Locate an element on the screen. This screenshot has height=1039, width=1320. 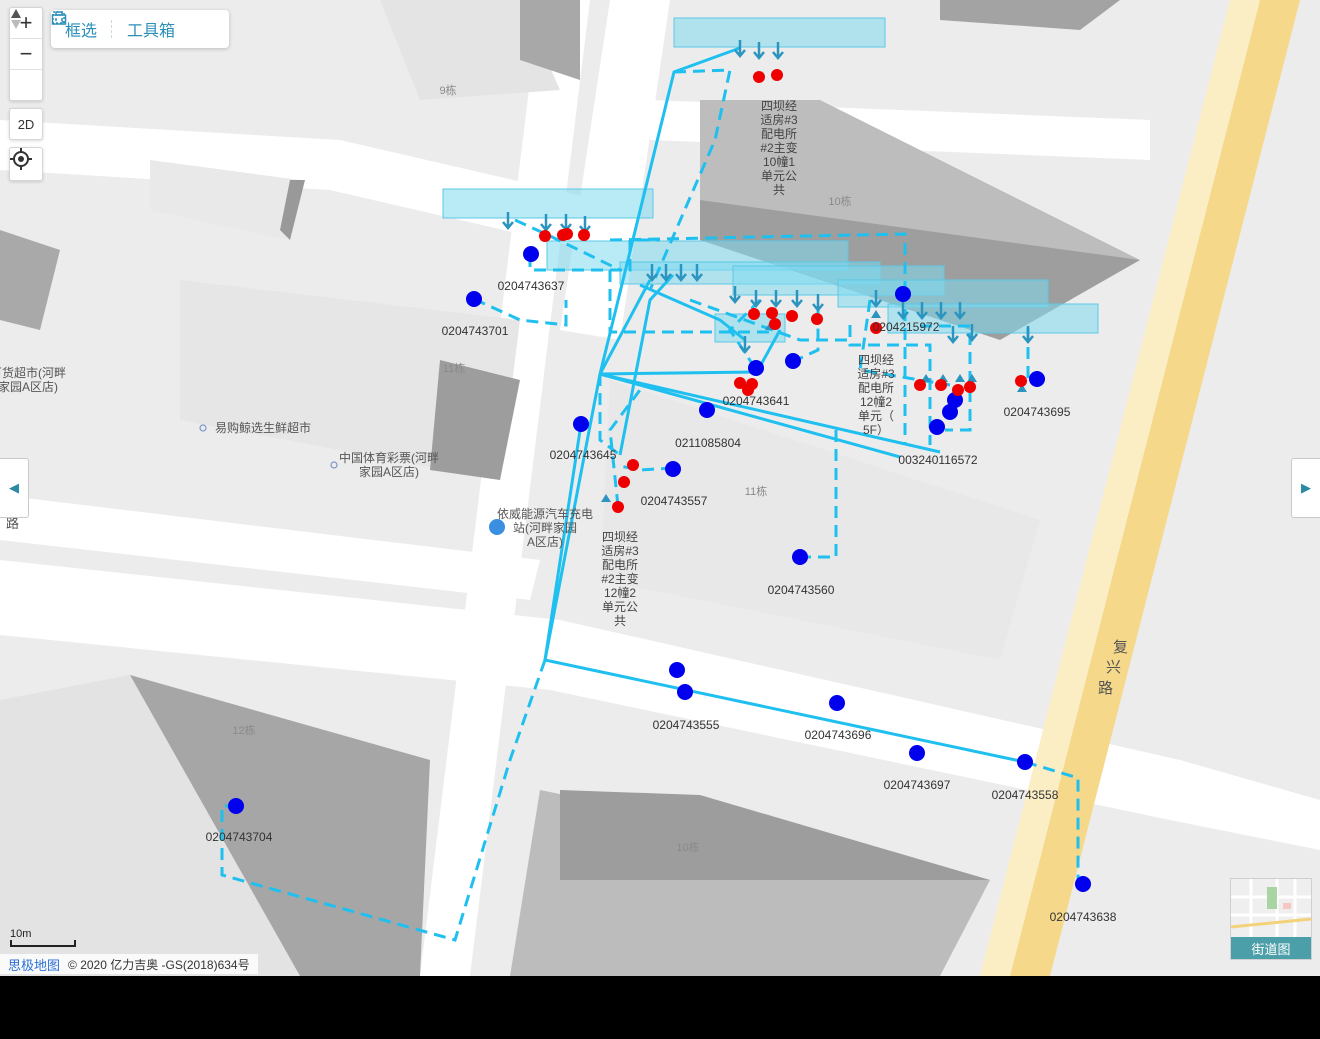
mode-2d-button: 2D is located at coordinates (26, 124).